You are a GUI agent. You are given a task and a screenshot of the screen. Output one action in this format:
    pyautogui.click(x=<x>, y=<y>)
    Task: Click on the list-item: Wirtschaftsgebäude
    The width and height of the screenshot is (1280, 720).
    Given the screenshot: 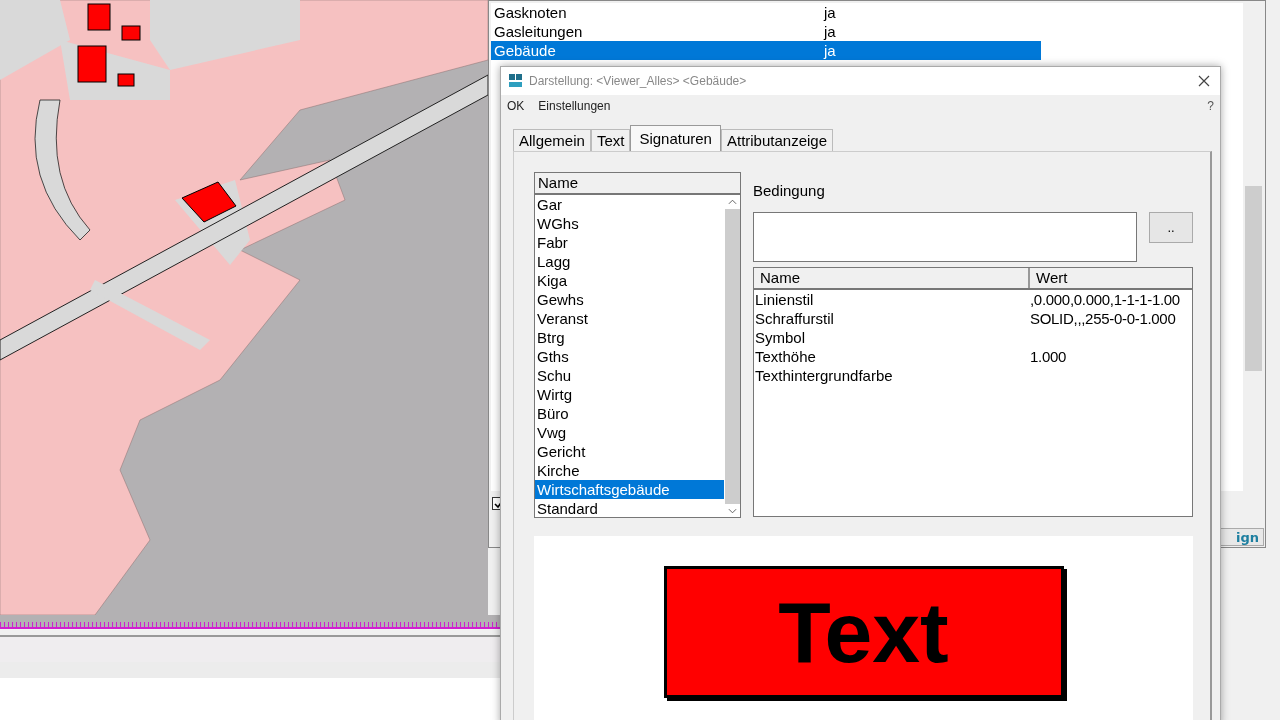 What is the action you would take?
    pyautogui.click(x=629, y=489)
    